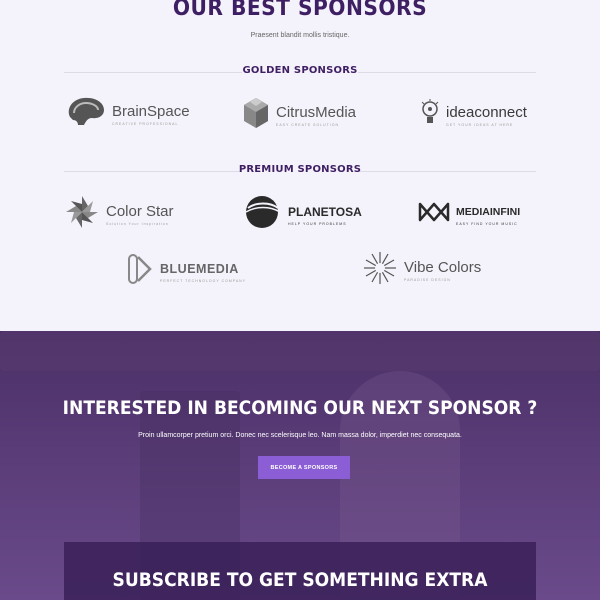 The image size is (600, 600). I want to click on sponsor-tagline: EASY FIND YOUR MUSIC, so click(487, 223).